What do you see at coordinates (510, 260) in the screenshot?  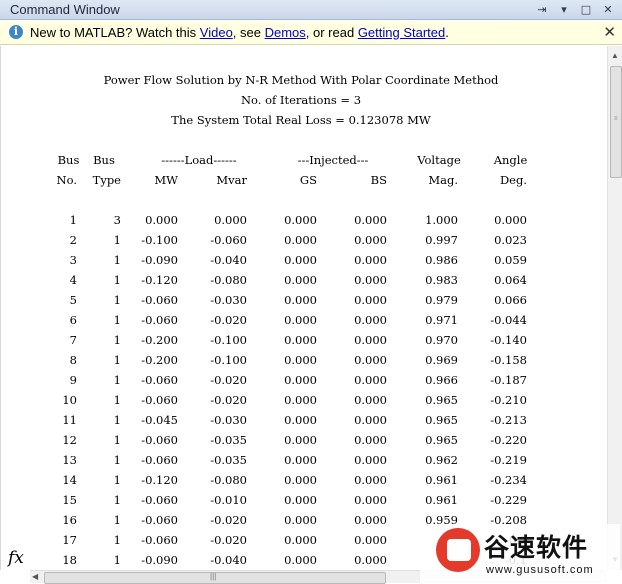 I see `table-cell: 0.059` at bounding box center [510, 260].